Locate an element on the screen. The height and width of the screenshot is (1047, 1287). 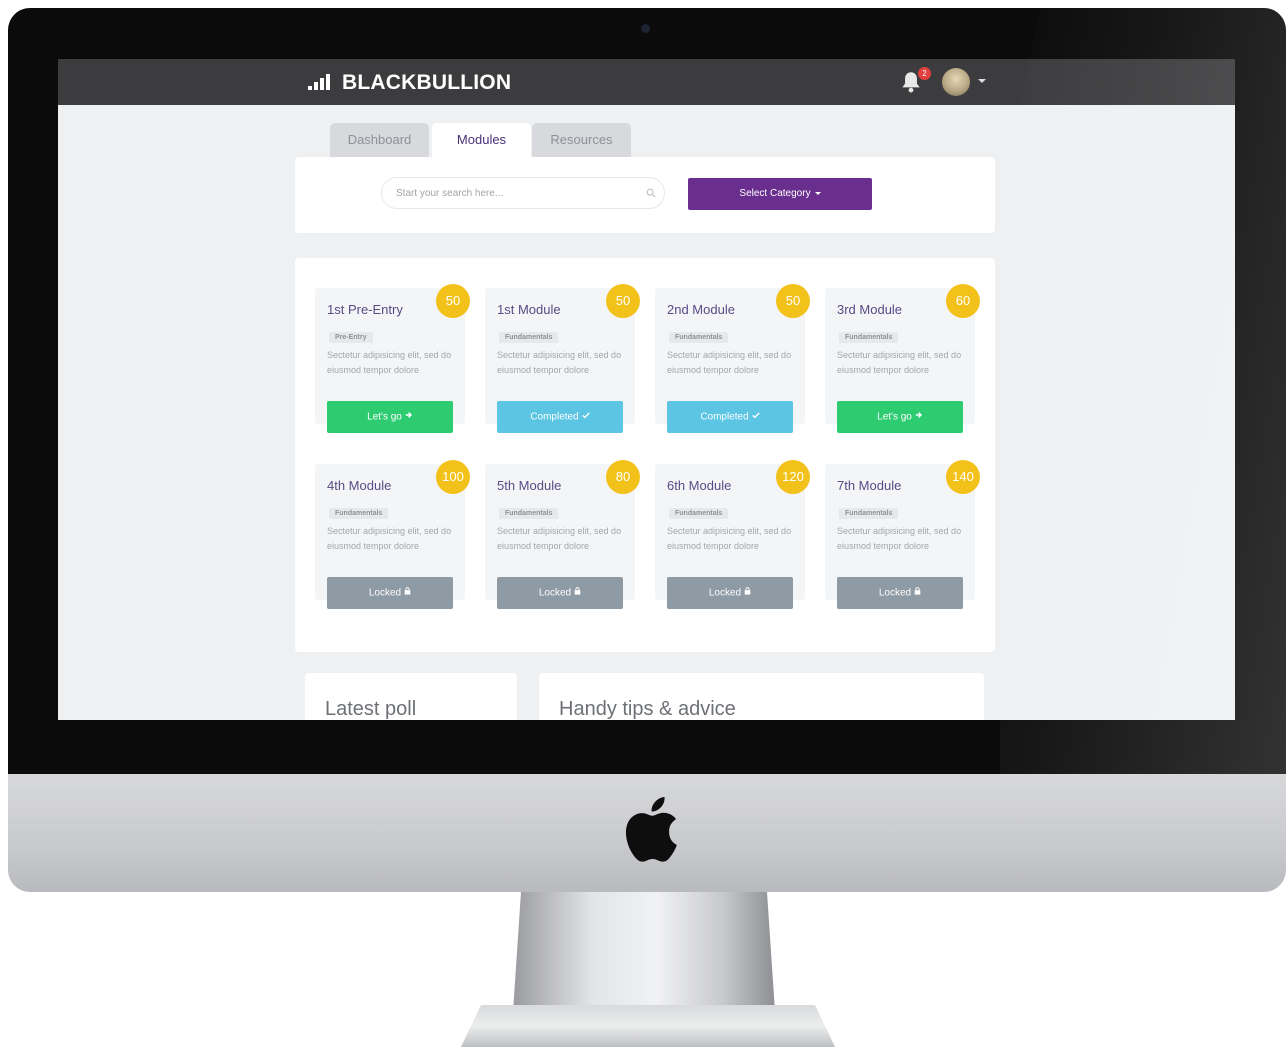
module-title: 5th Module is located at coordinates (529, 485).